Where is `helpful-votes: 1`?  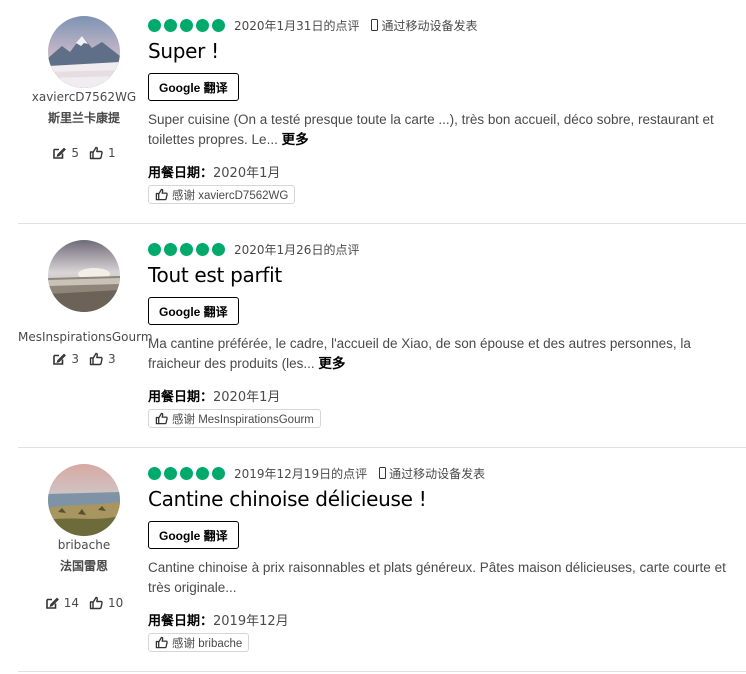
helpful-votes: 1 is located at coordinates (102, 153).